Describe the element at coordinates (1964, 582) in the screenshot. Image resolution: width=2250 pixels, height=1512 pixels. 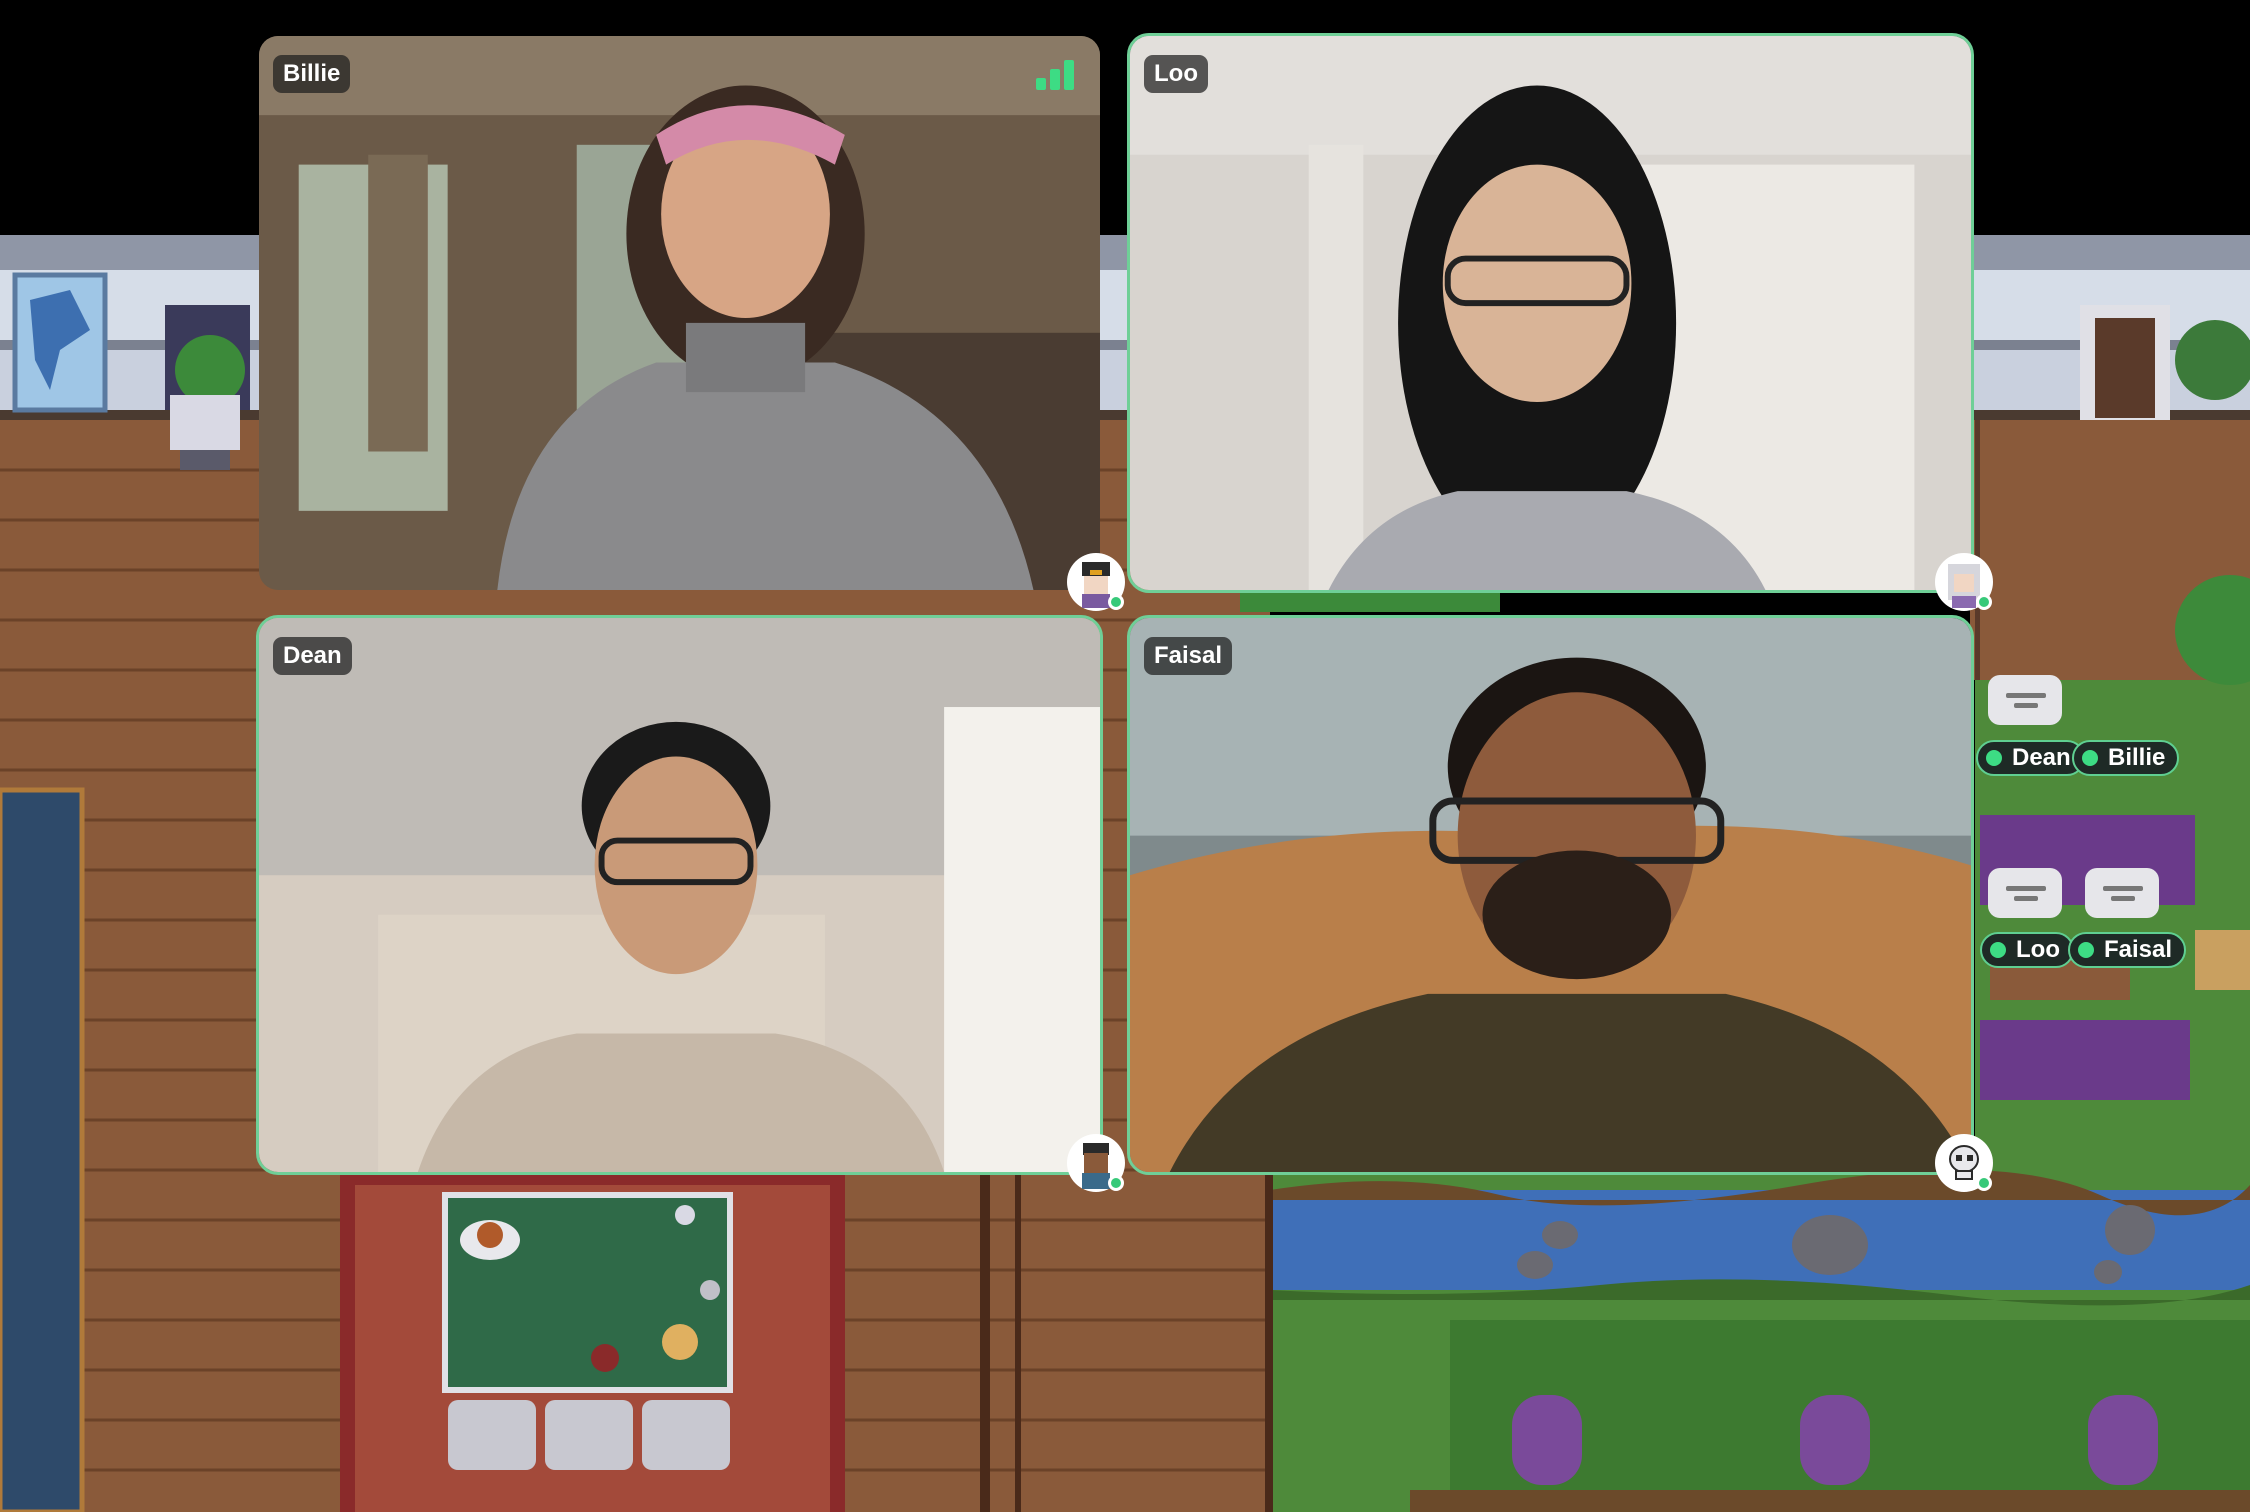
I see `avatar-loo` at that location.